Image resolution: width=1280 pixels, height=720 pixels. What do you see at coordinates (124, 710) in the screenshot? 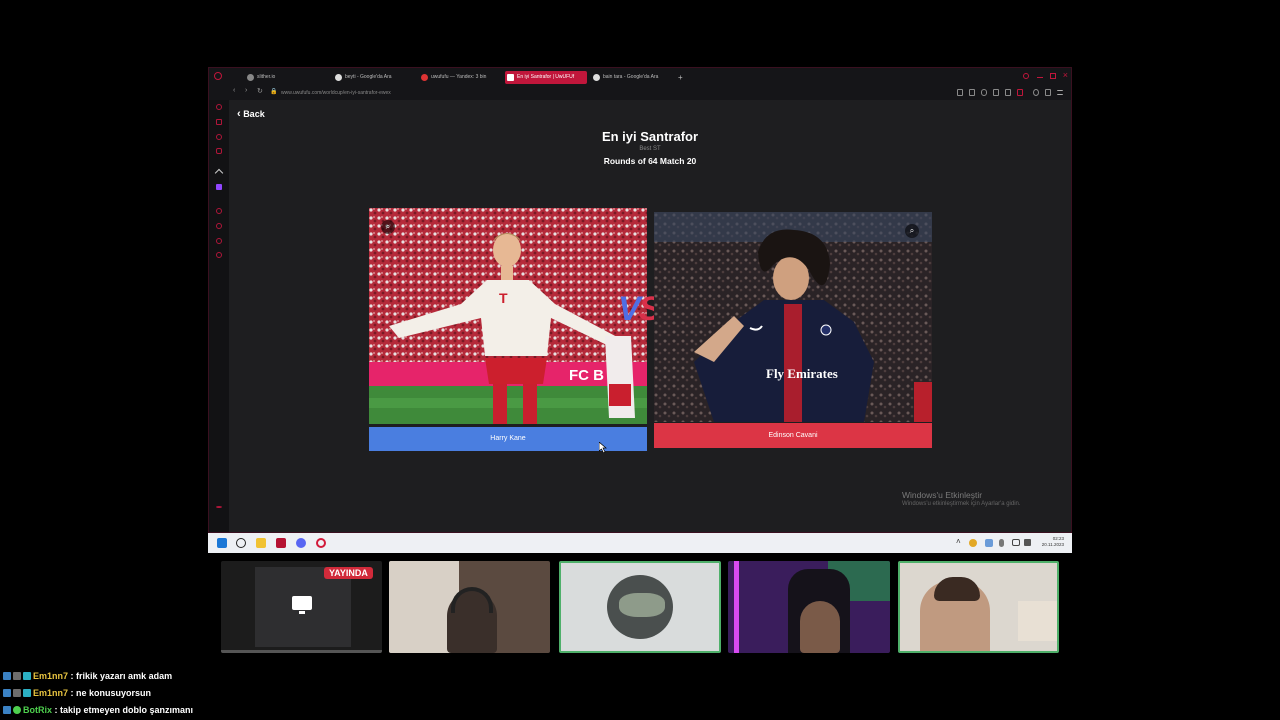
I see `chat-text: : takip etmeyen doblo şanzımanı` at bounding box center [124, 710].